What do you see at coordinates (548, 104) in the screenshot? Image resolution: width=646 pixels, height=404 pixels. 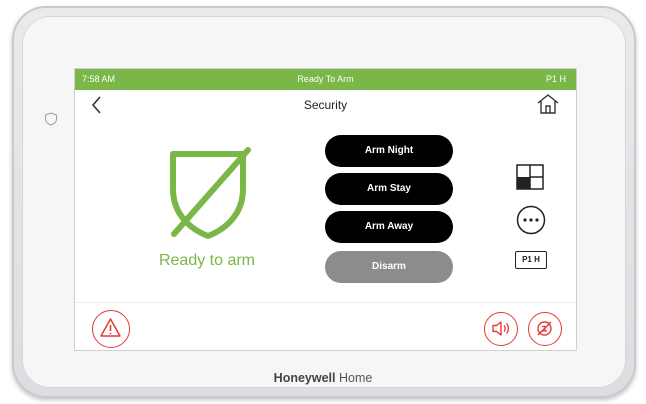 I see `home-icon` at bounding box center [548, 104].